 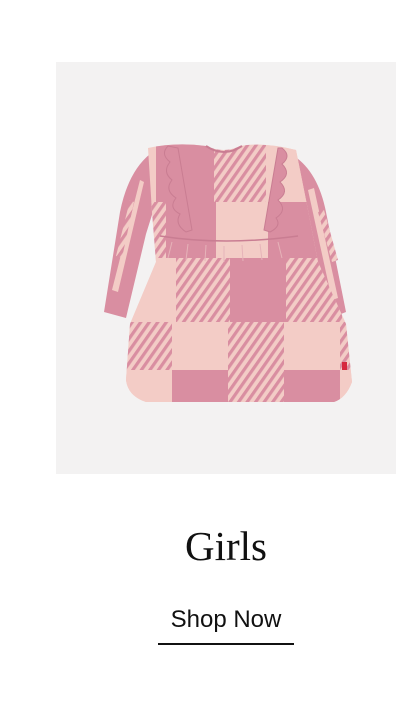 I want to click on label-tag, so click(x=344, y=366).